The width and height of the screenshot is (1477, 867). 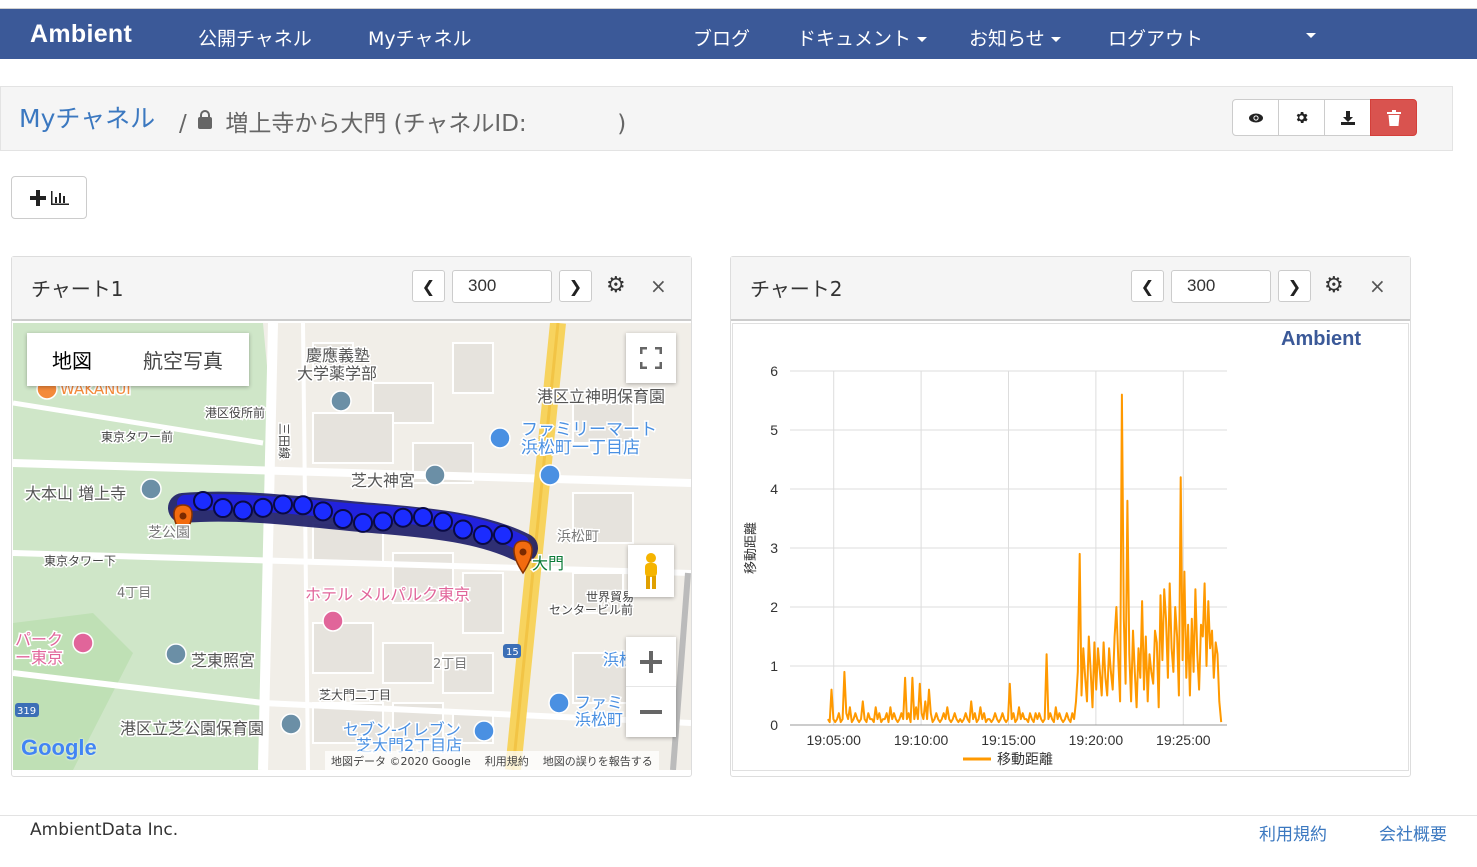 What do you see at coordinates (507, 760) in the screenshot?
I see `map-terms-link: 利用規約` at bounding box center [507, 760].